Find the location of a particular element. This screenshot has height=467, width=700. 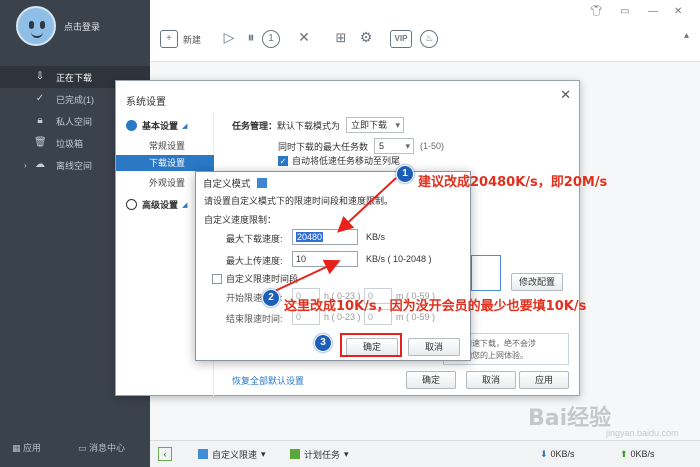

watermark-url: jingyan.baidu.com is located at coordinates (642, 433).